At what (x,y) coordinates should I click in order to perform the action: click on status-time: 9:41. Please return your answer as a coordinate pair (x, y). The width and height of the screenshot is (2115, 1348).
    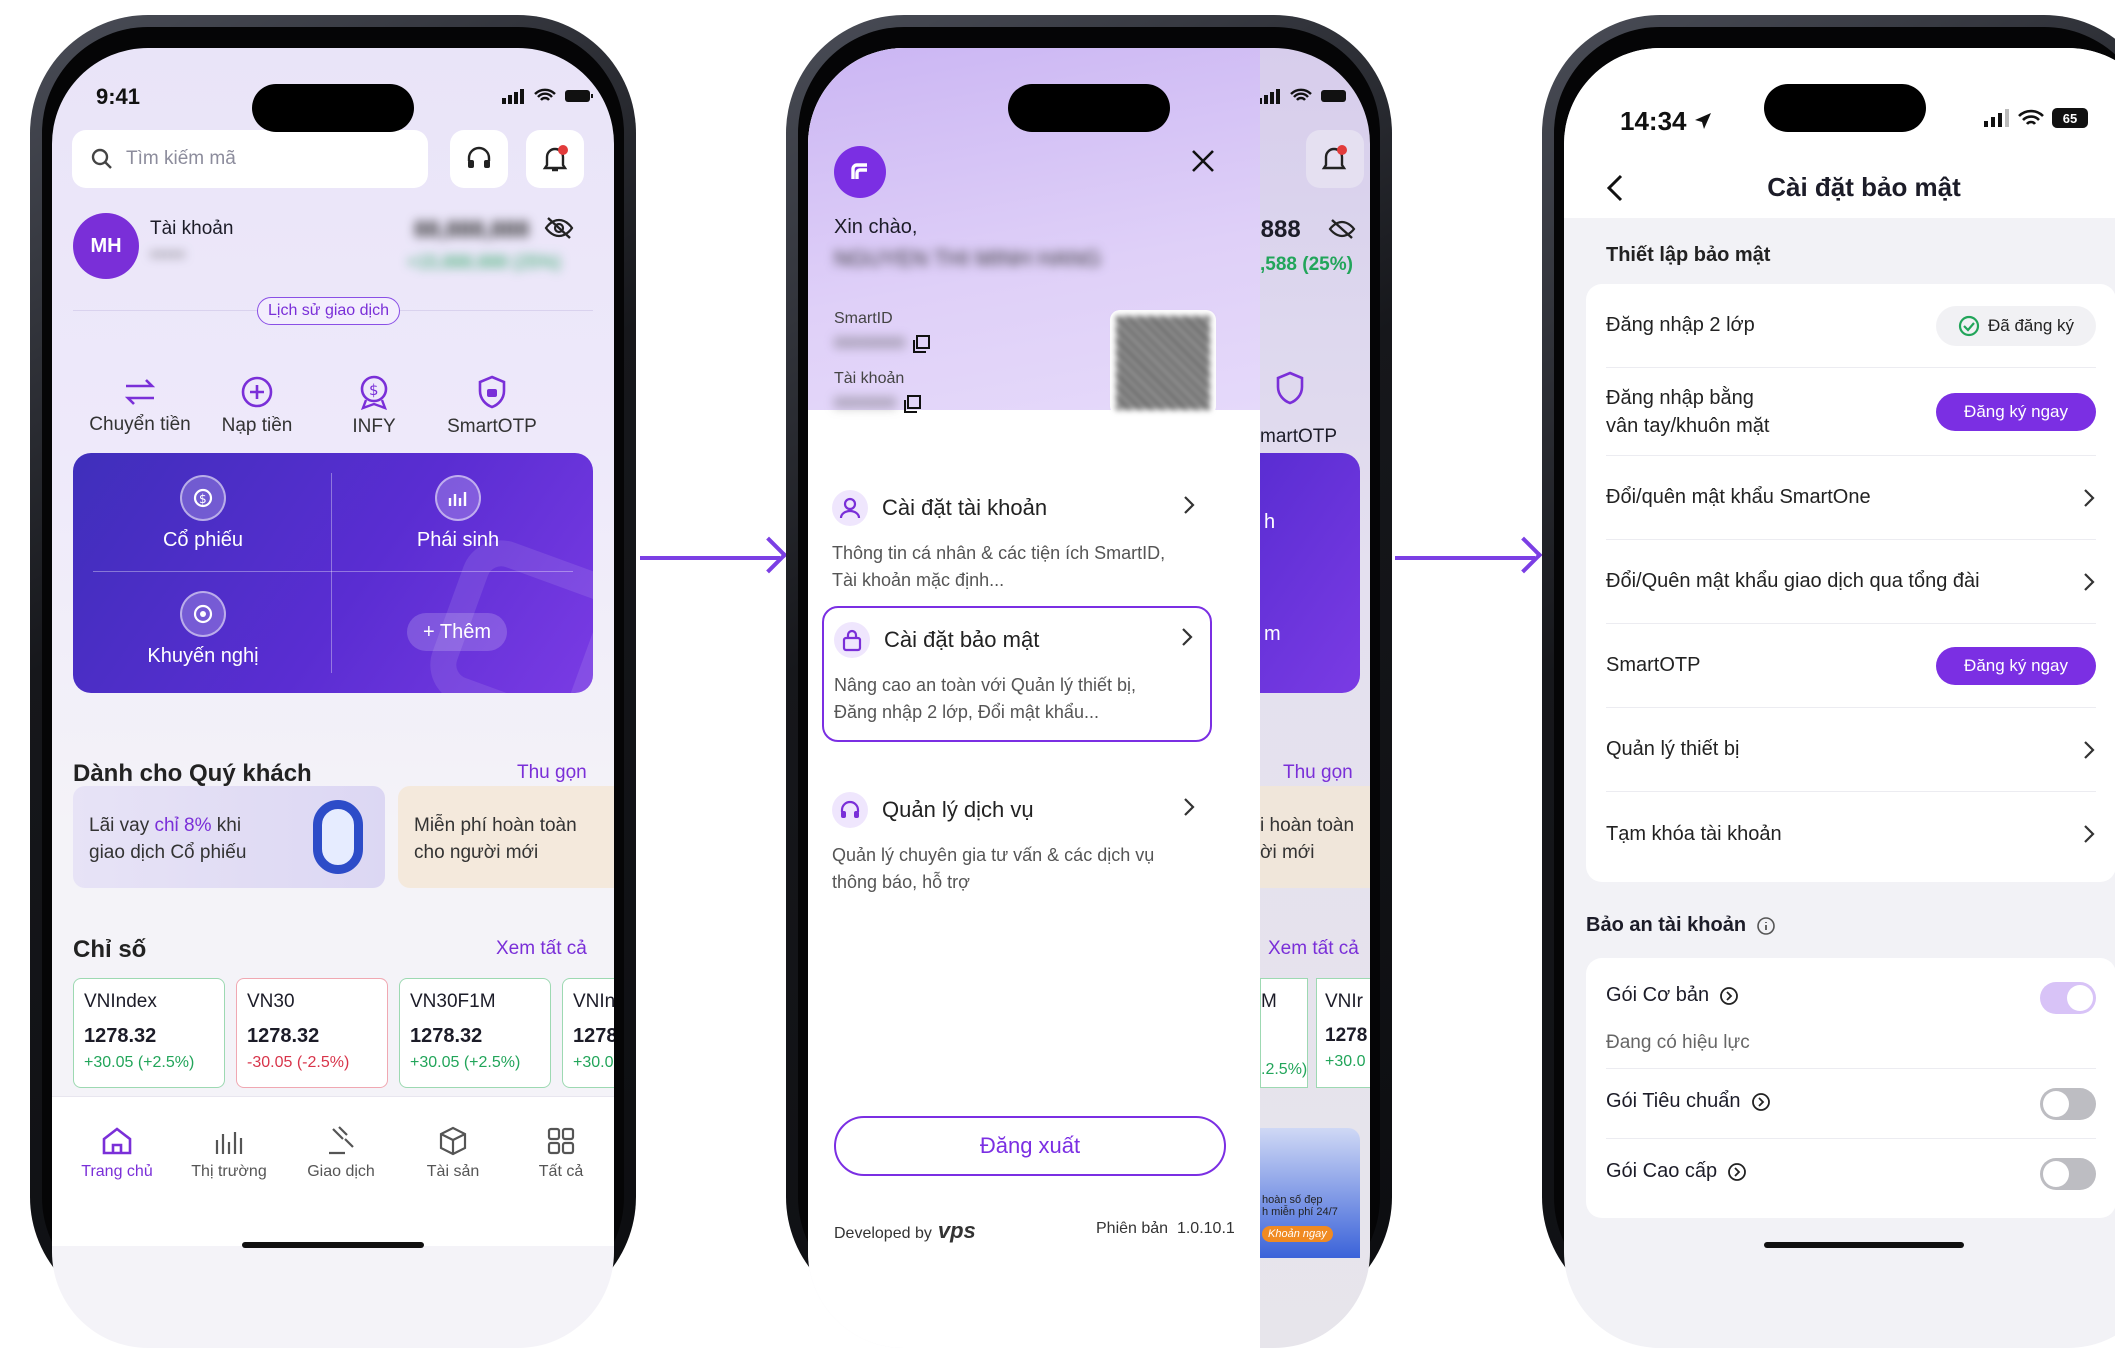
    Looking at the image, I should click on (118, 96).